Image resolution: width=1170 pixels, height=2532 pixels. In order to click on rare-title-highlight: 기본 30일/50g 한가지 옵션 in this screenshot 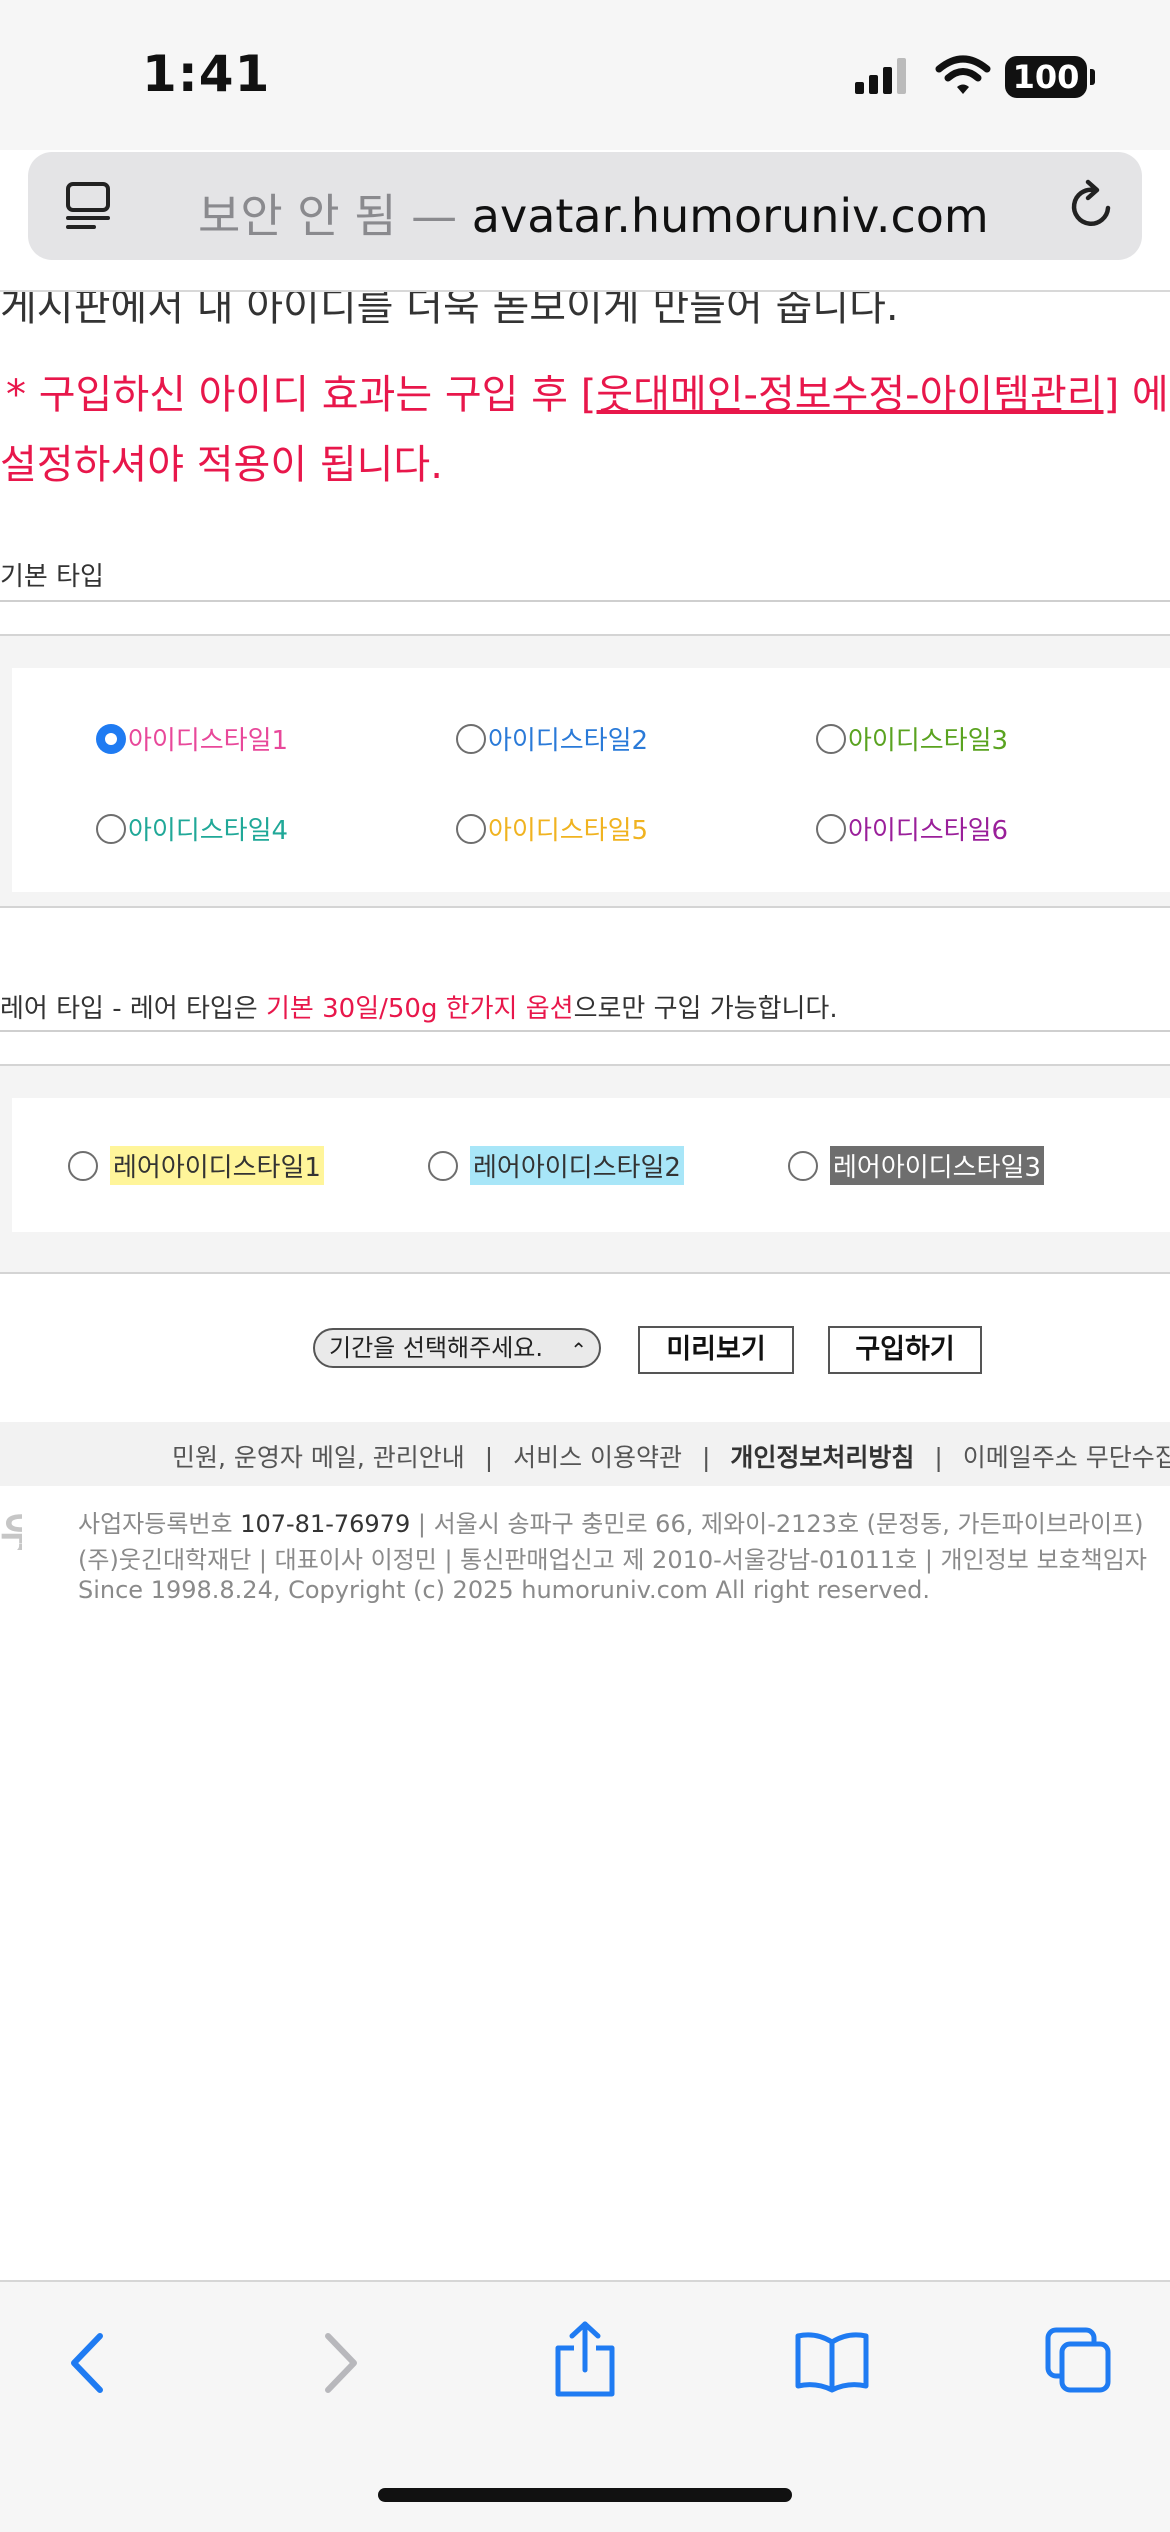, I will do `click(420, 1009)`.